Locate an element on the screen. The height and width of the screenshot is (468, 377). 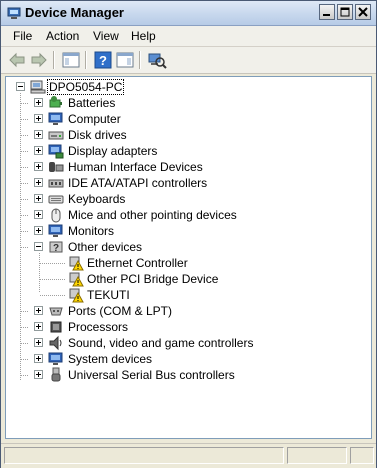
back-arrow-icon is located at coordinates (17, 60).